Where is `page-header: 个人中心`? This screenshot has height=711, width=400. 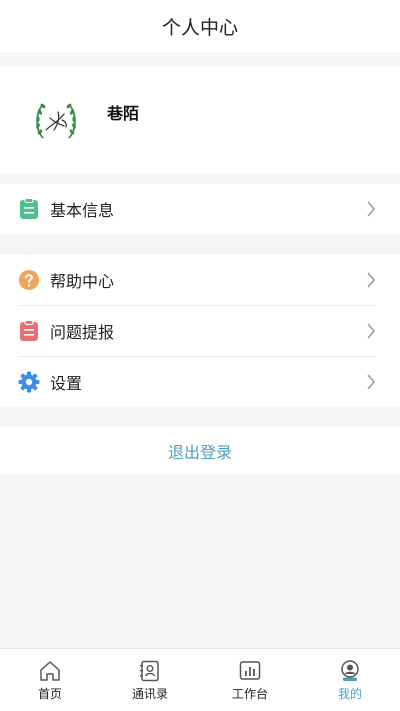 page-header: 个人中心 is located at coordinates (200, 26).